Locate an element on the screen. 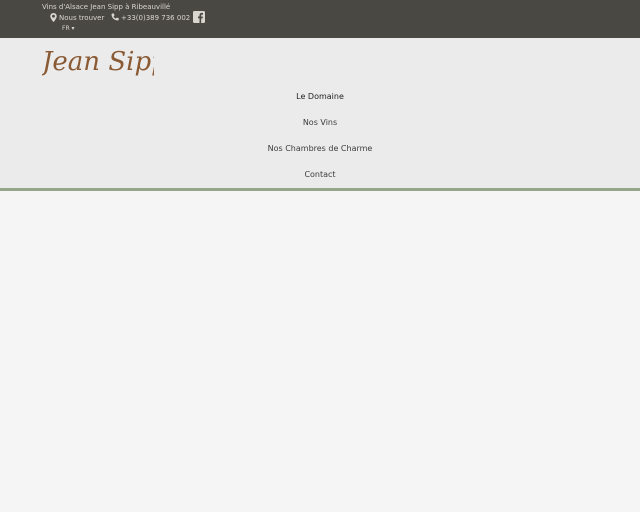 This screenshot has height=512, width=640. find-us-label: Nous trouver is located at coordinates (82, 17).